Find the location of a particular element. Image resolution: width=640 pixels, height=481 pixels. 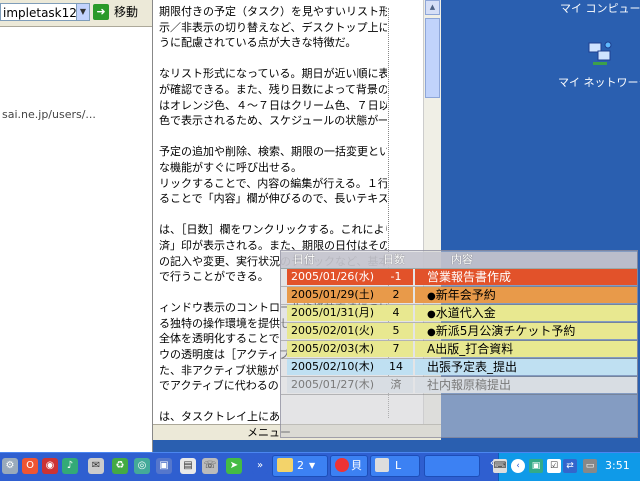

my-computer-label: マイ コンピュータ is located at coordinates (600, 8).